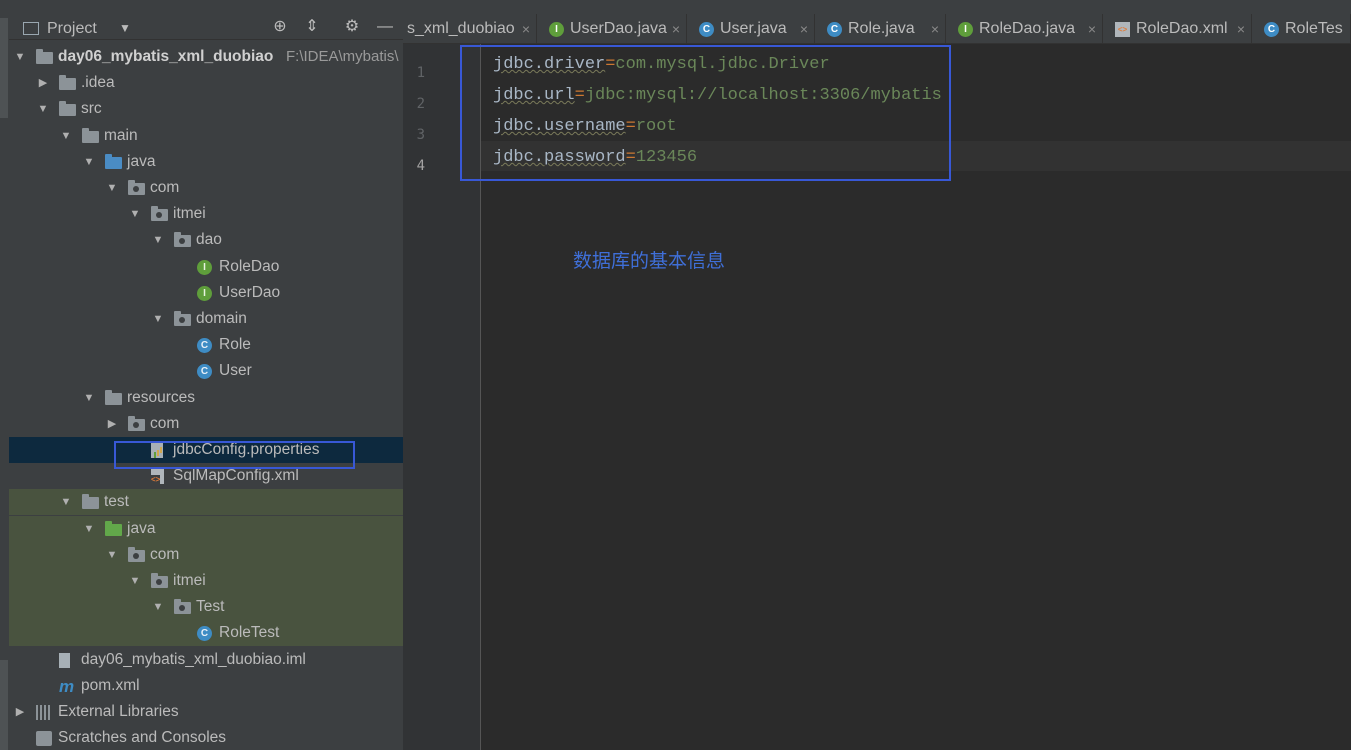 This screenshot has width=1351, height=750. I want to click on tree-item-label: resources, so click(161, 397).